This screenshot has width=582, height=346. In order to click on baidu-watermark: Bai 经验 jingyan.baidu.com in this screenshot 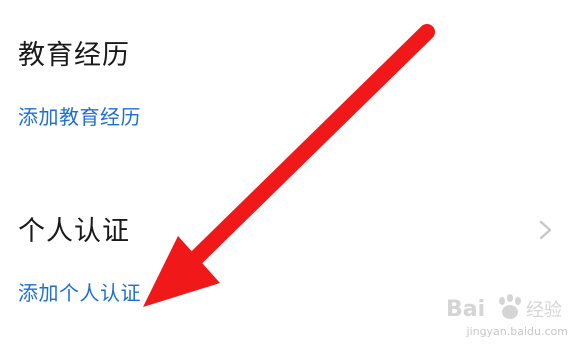, I will do `click(503, 314)`.